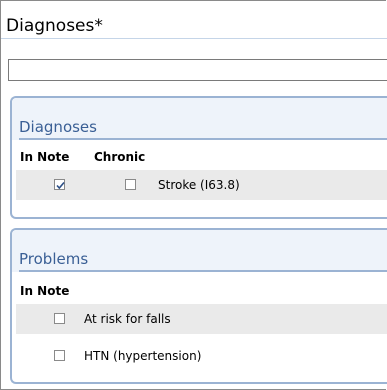  I want to click on checkmark-icon, so click(60, 185).